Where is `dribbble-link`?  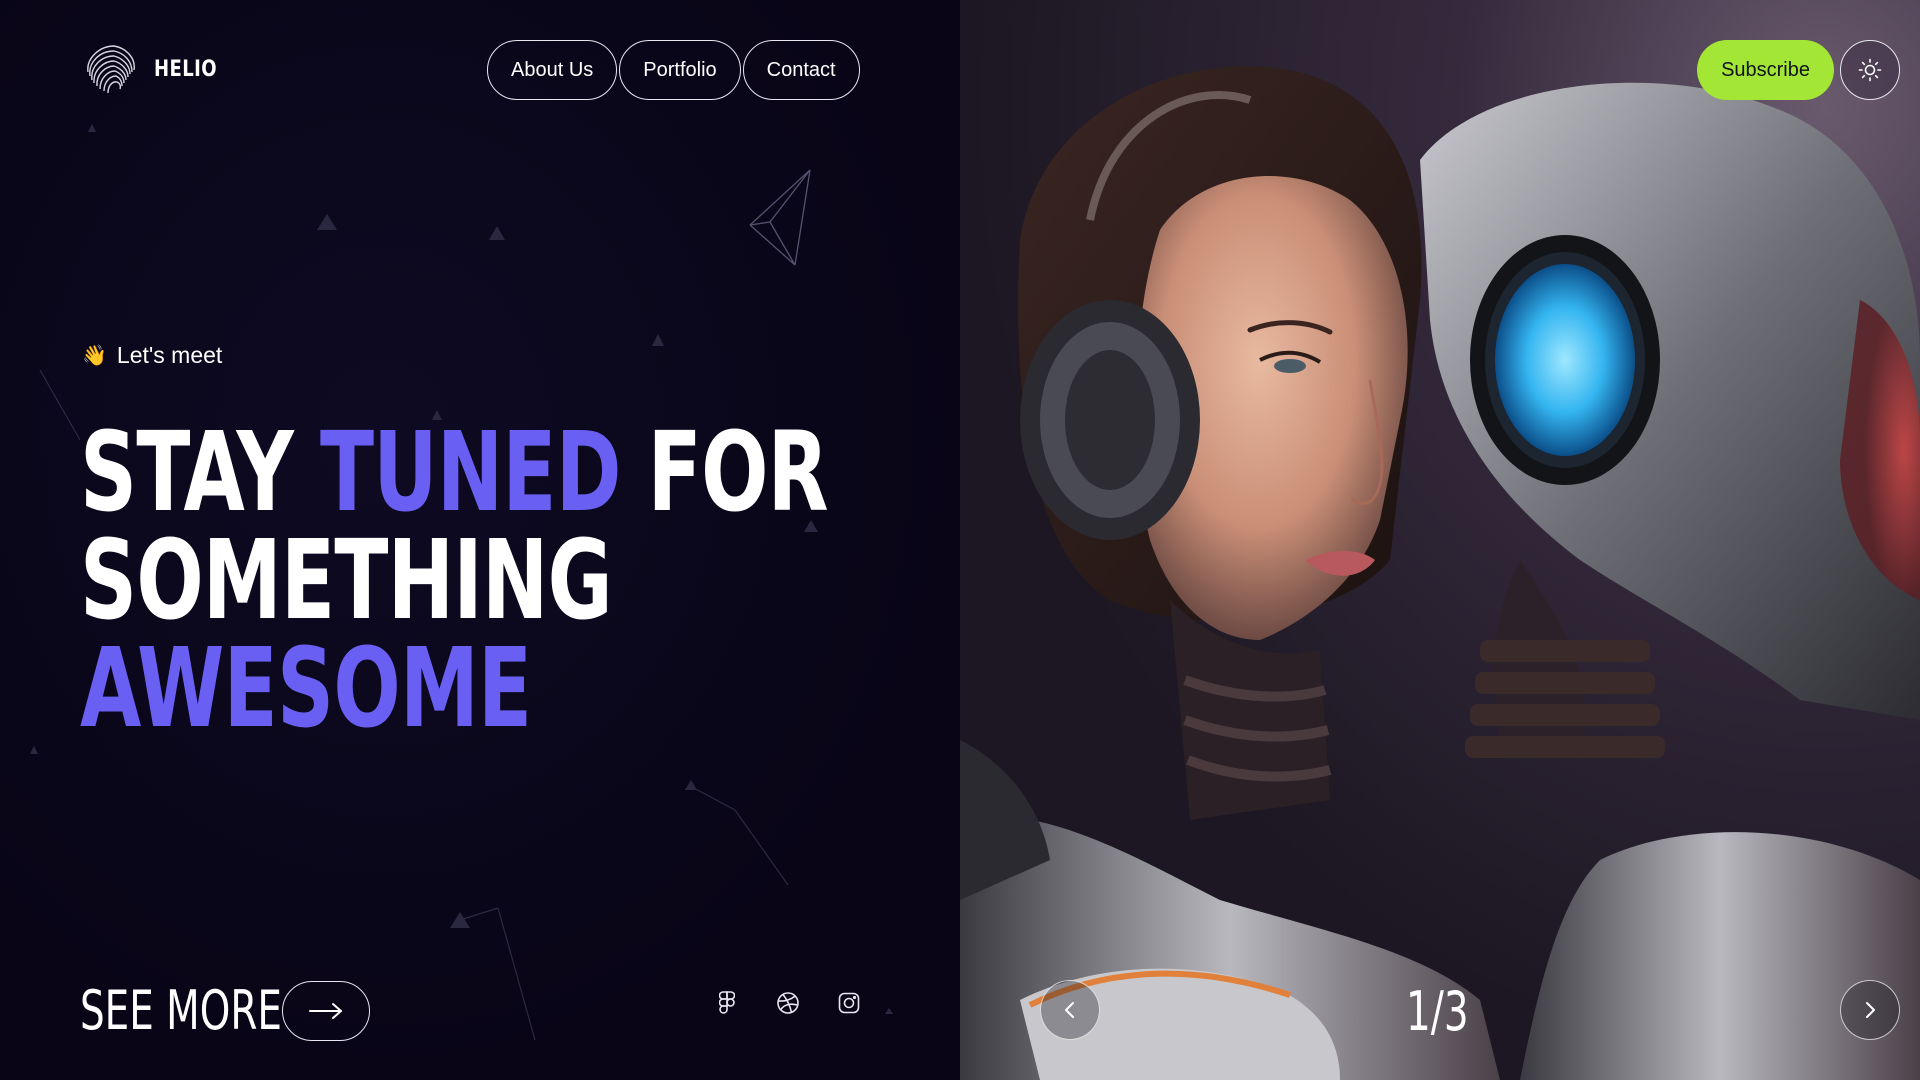
dribbble-link is located at coordinates (787, 1002).